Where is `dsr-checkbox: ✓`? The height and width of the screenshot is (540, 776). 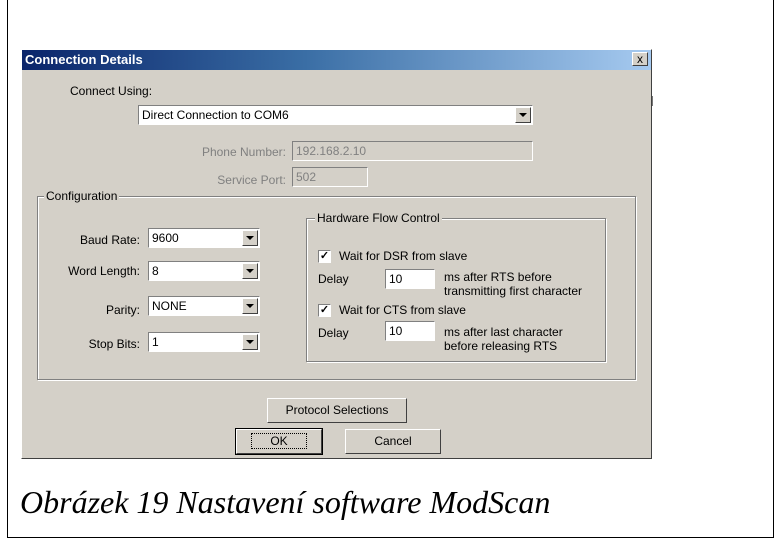
dsr-checkbox: ✓ is located at coordinates (324, 256).